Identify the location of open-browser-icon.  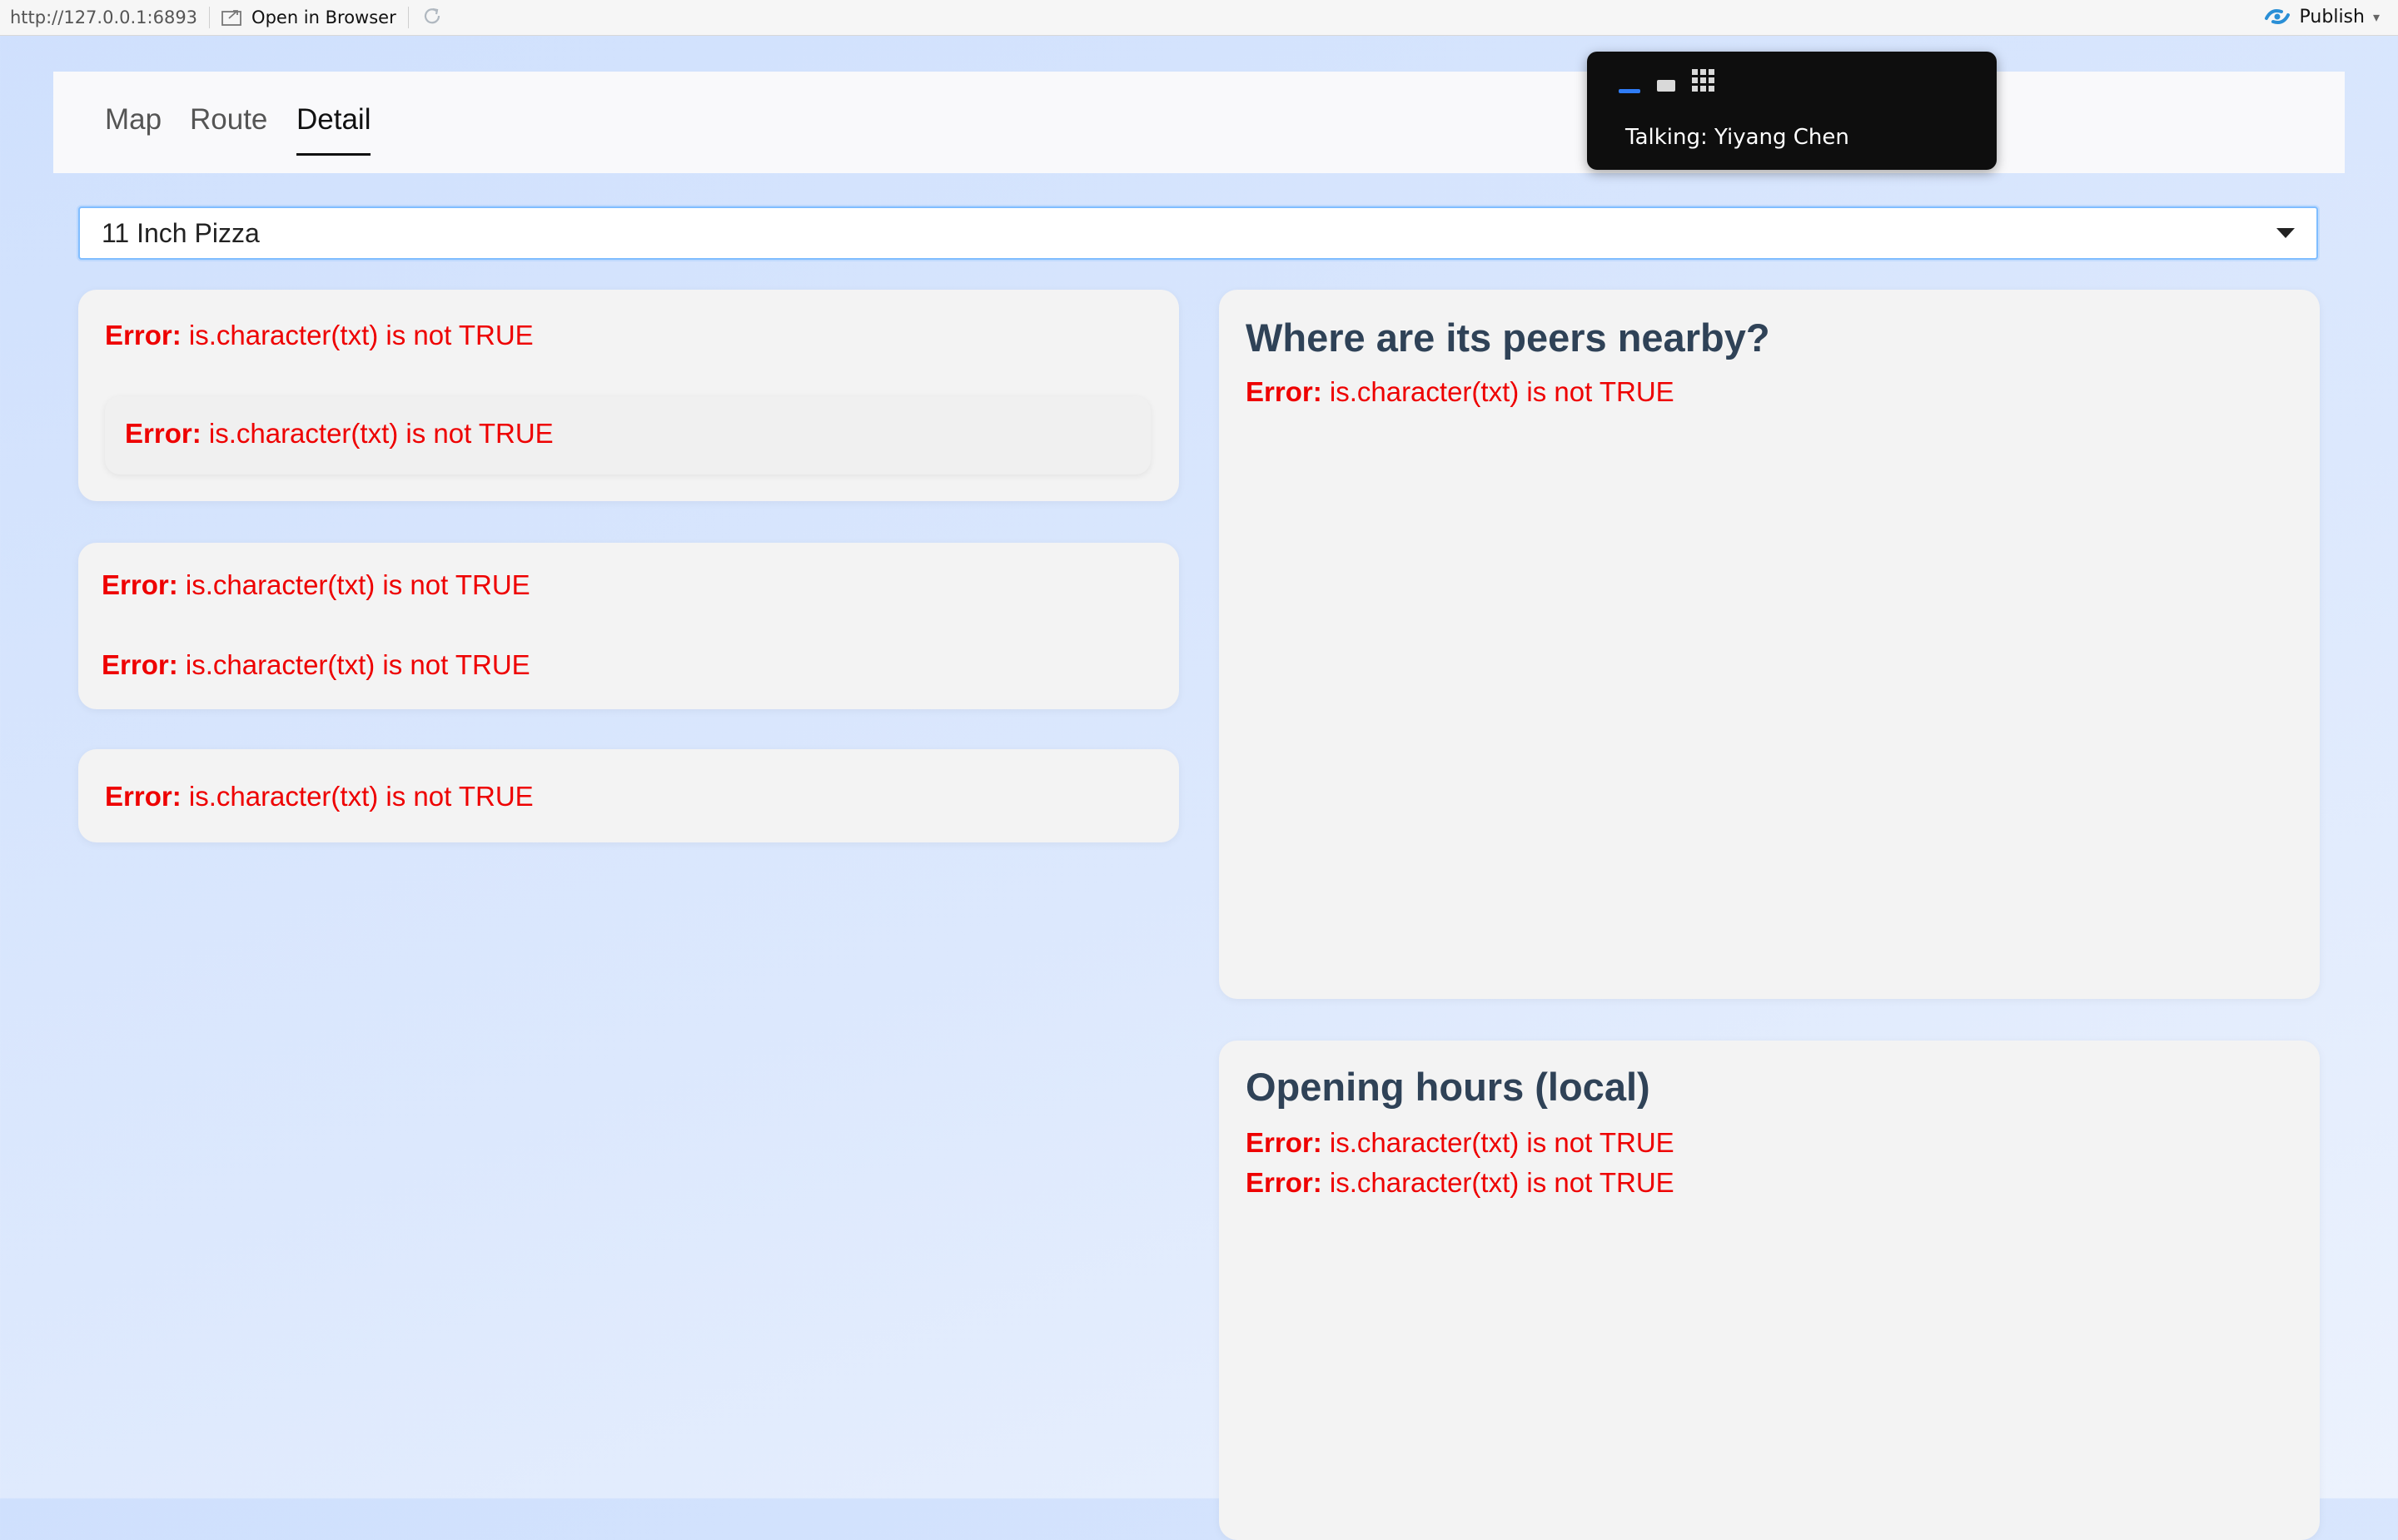
(231, 18).